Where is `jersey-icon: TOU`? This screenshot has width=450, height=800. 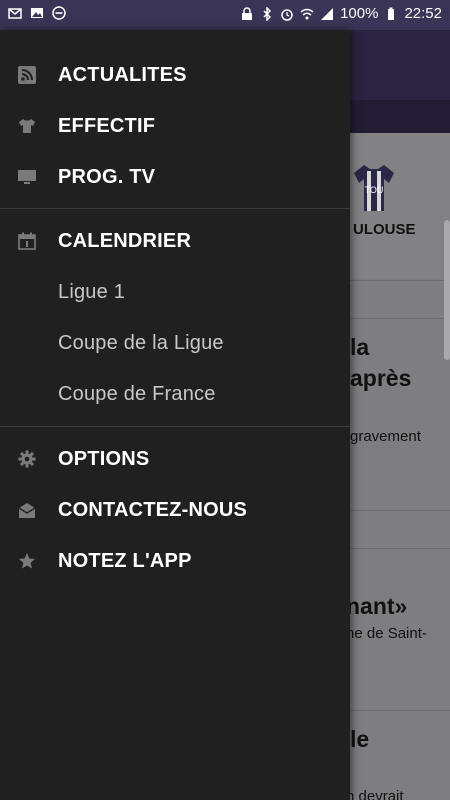 jersey-icon: TOU is located at coordinates (374, 188).